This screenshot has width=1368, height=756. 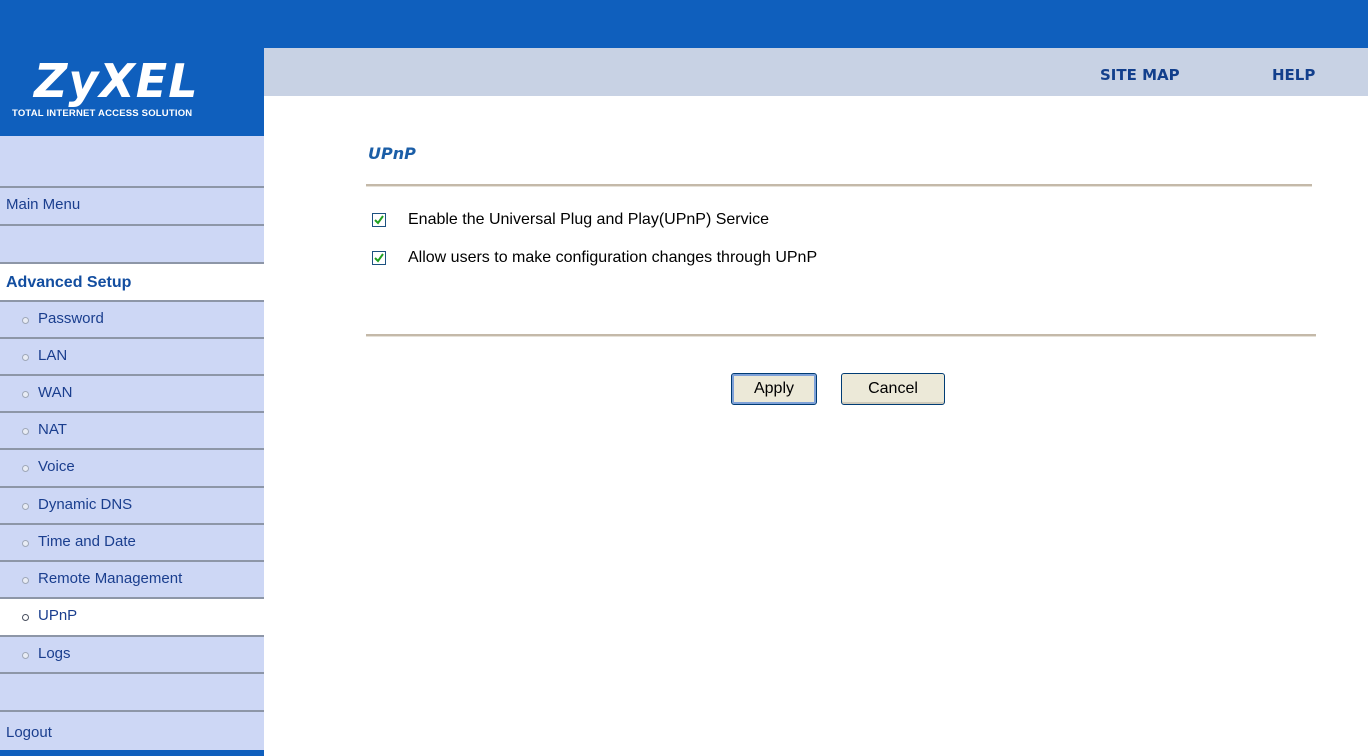 I want to click on sidebar-item-wan: WAN, so click(x=132, y=394).